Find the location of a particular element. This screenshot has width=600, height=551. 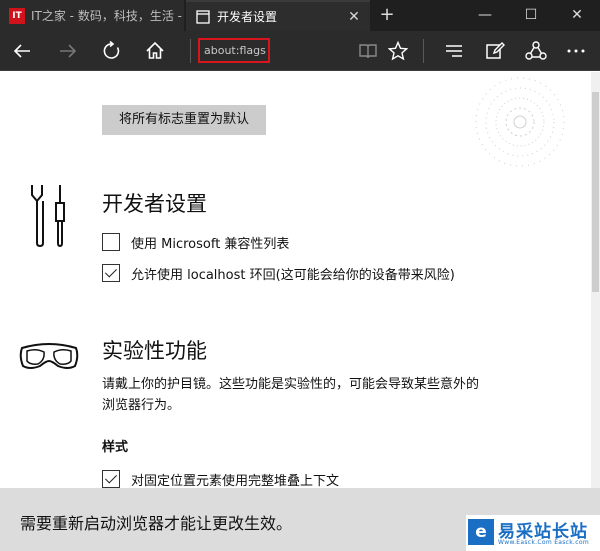

home-icon is located at coordinates (155, 50).